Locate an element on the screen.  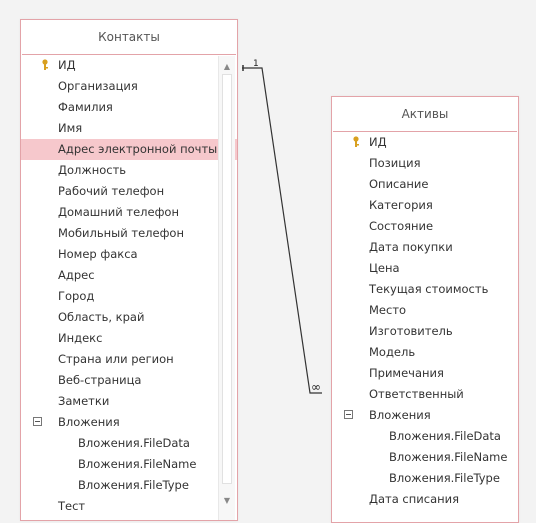
one-side-symbol: 1 is located at coordinates (256, 64).